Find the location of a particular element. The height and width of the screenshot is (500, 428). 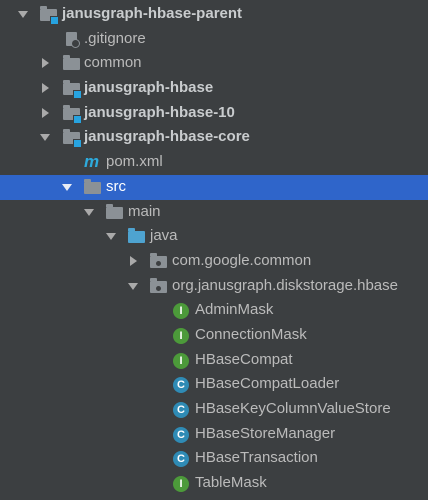

tree-node-pom-xml: m pom.xml is located at coordinates (214, 162).